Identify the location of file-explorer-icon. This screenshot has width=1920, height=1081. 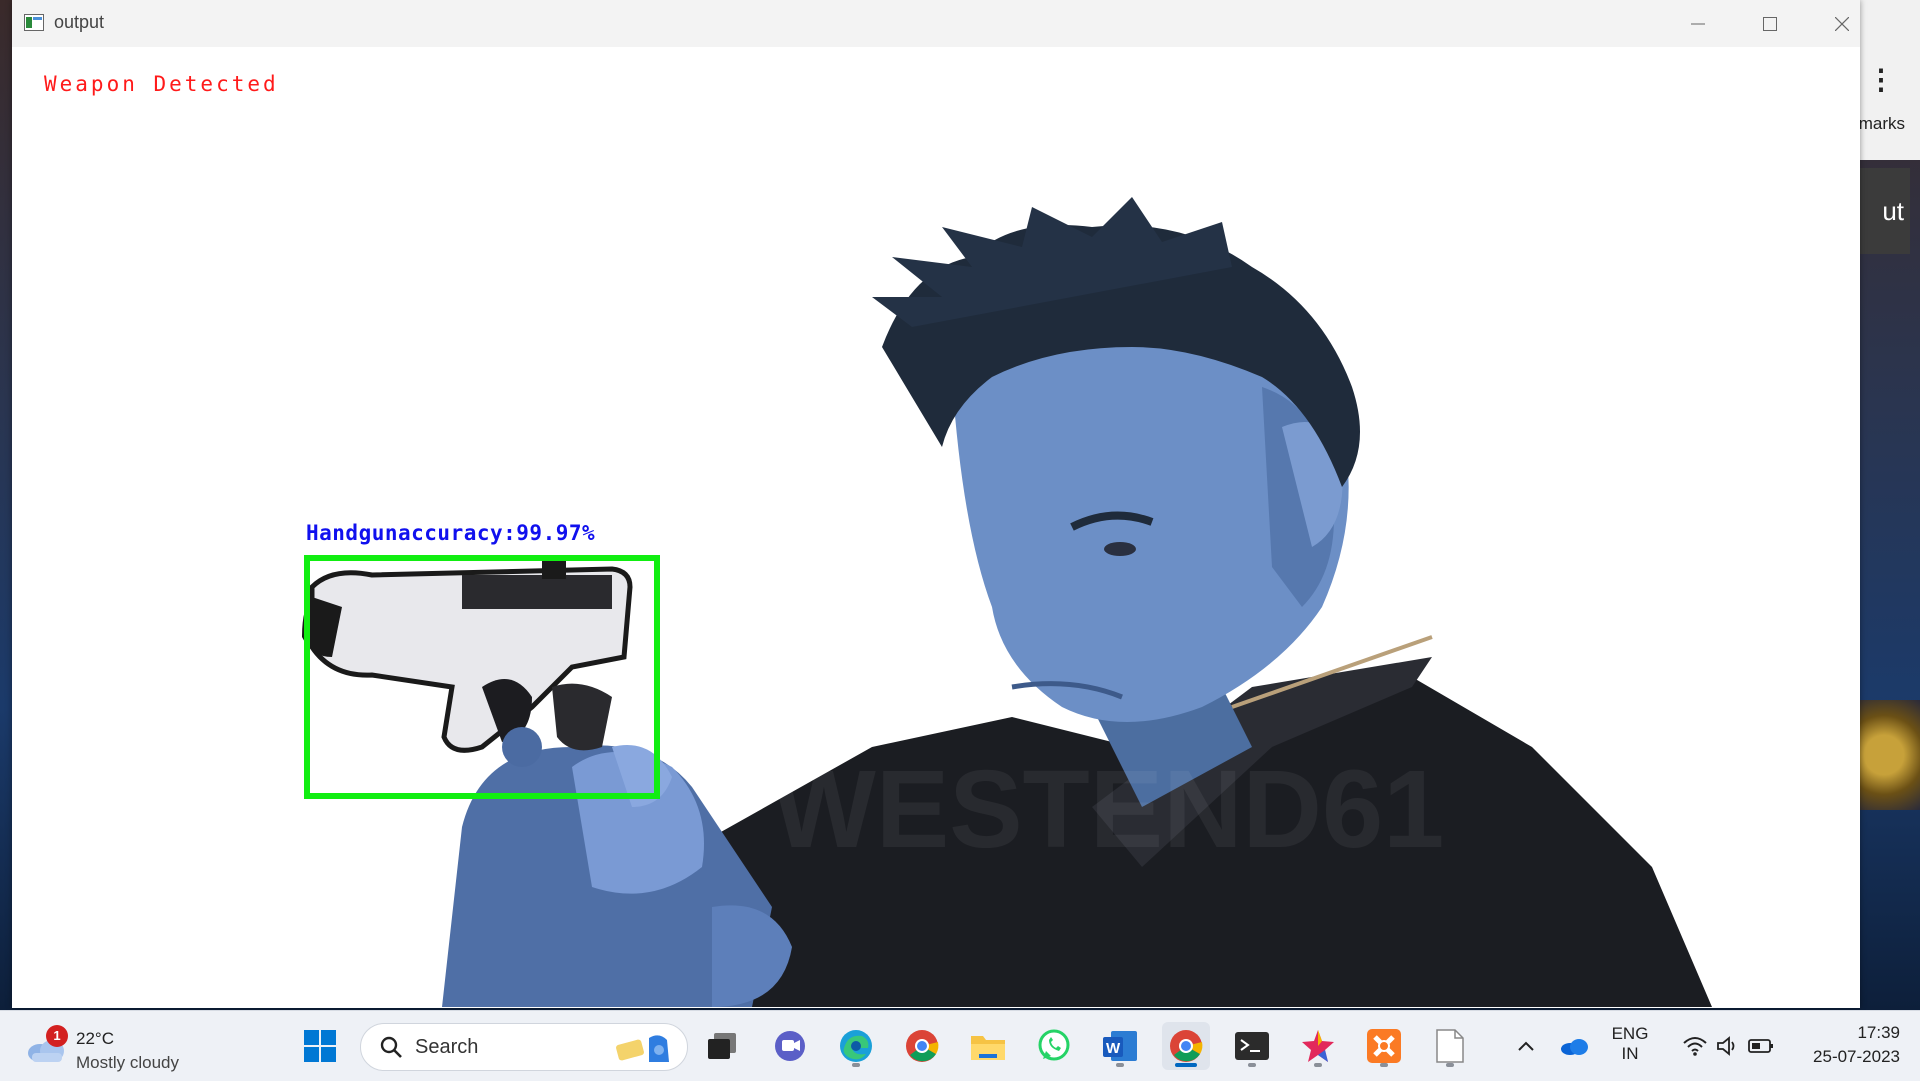
(988, 1048).